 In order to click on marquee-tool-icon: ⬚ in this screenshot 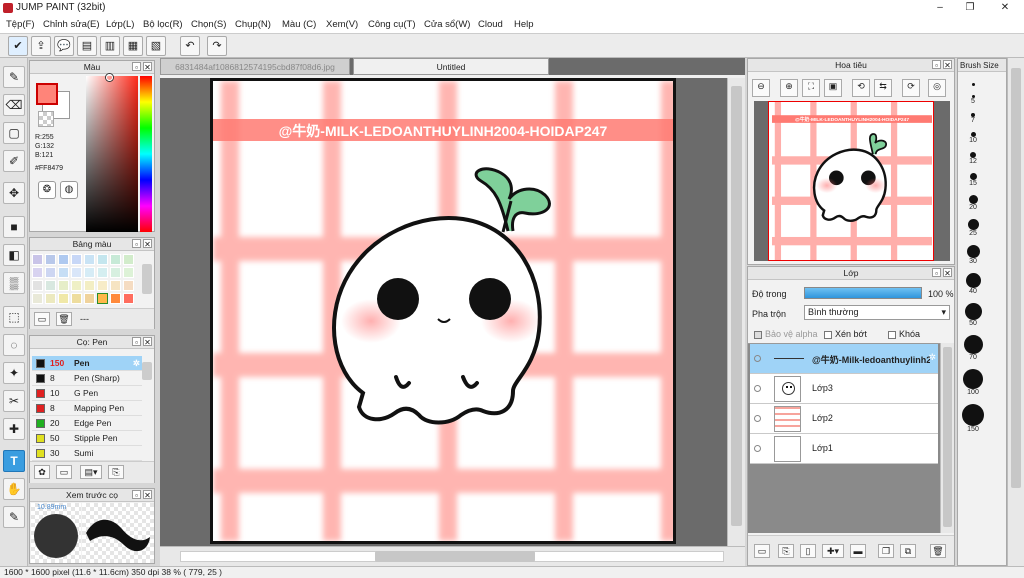, I will do `click(14, 317)`.